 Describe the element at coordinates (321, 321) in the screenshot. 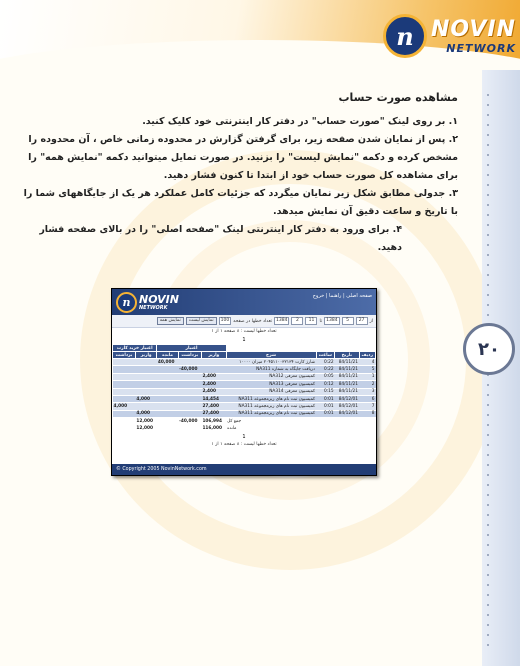

I see `to-label: تا` at that location.